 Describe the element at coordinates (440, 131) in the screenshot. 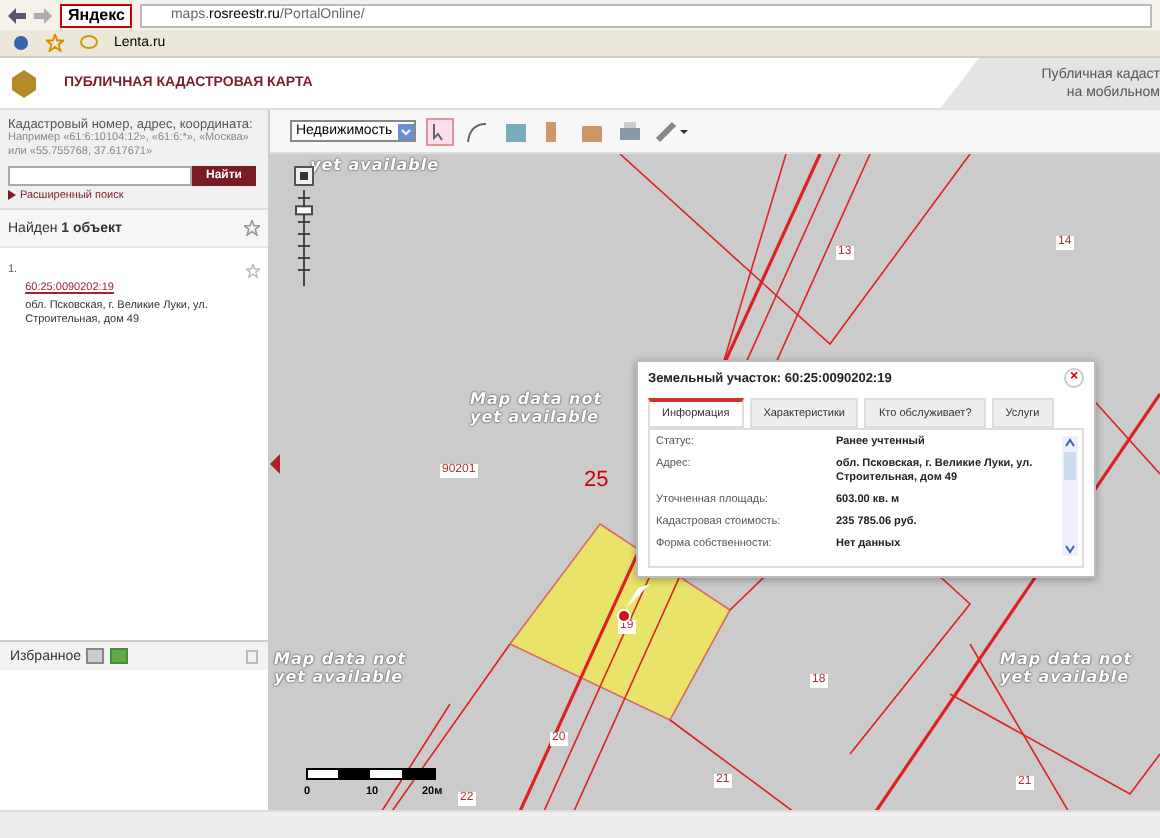

I see `pointer-tool-icon` at that location.